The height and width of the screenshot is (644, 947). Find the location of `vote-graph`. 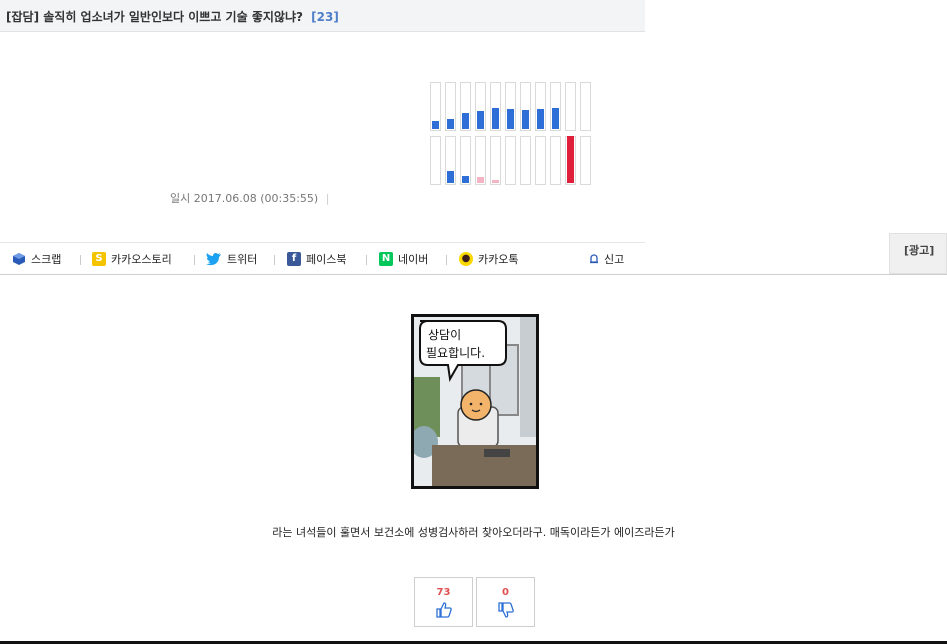

vote-graph is located at coordinates (513, 134).